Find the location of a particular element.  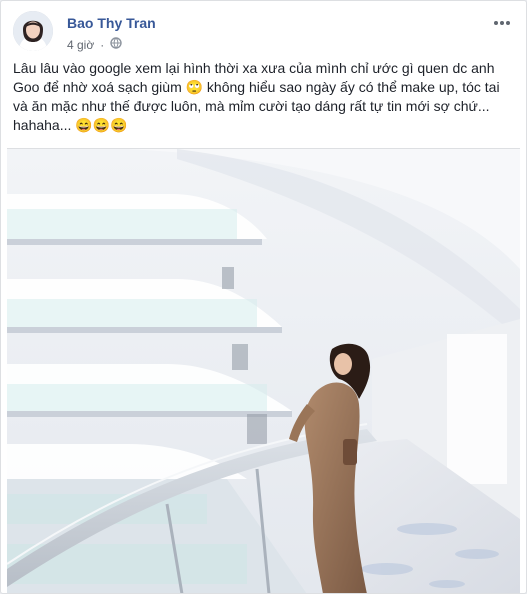

globe-icon is located at coordinates (116, 44).